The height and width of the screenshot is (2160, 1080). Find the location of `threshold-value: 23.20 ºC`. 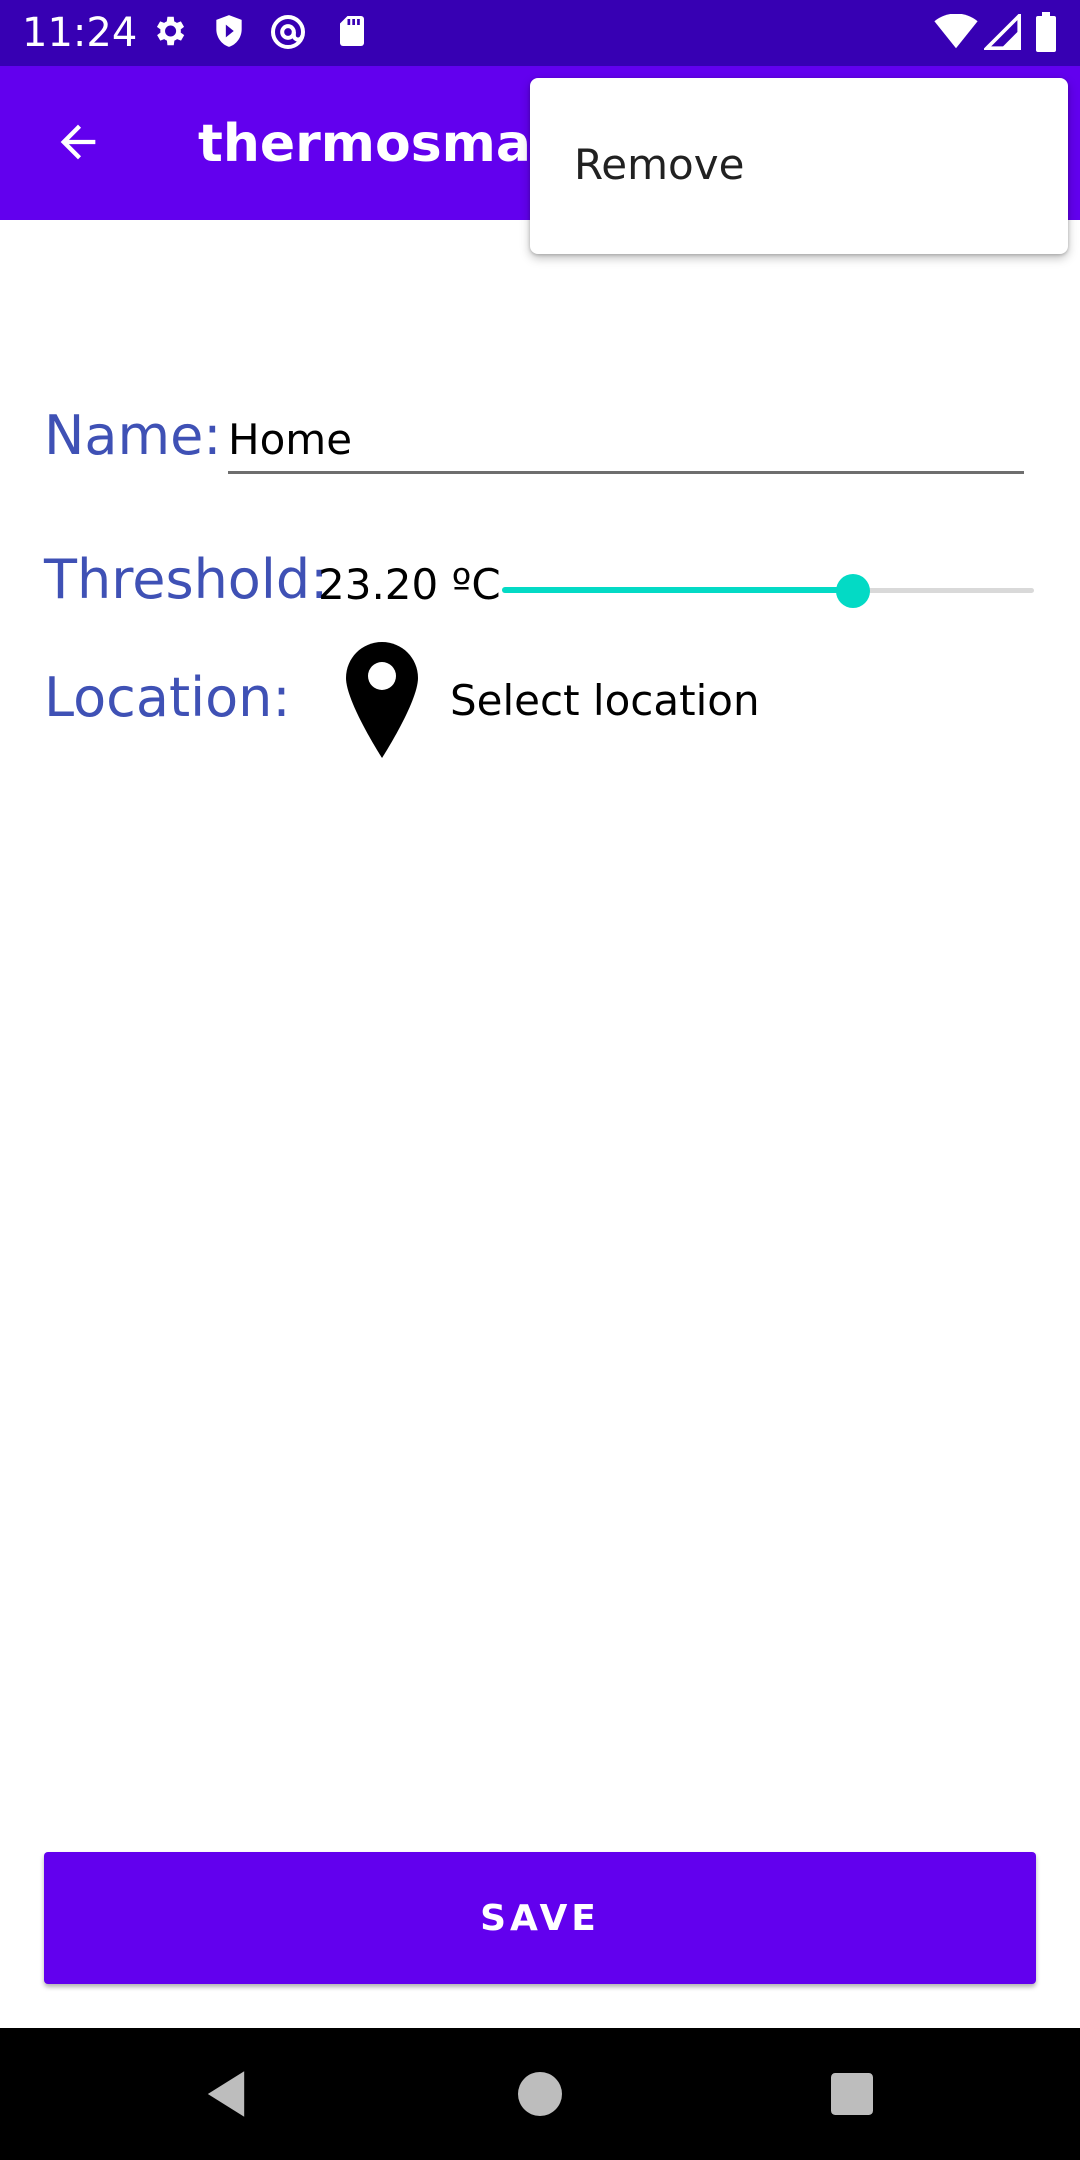

threshold-value: 23.20 ºC is located at coordinates (409, 584).